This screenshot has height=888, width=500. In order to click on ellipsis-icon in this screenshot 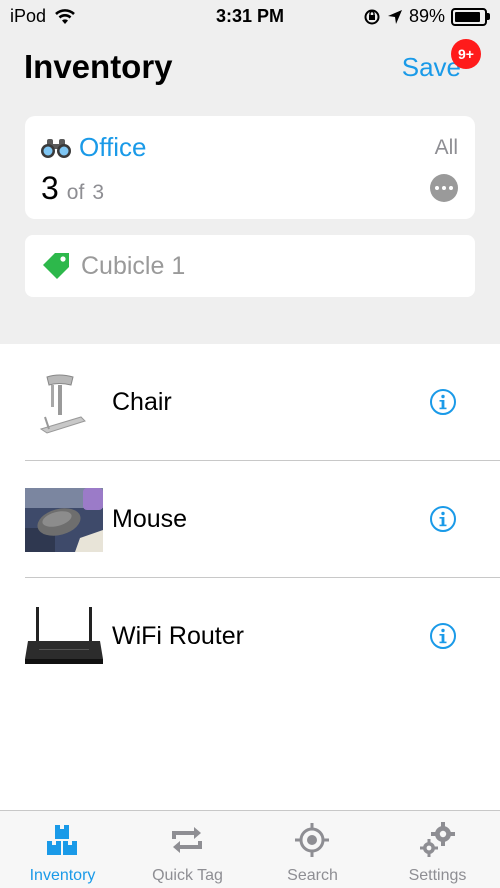, I will do `click(437, 188)`.